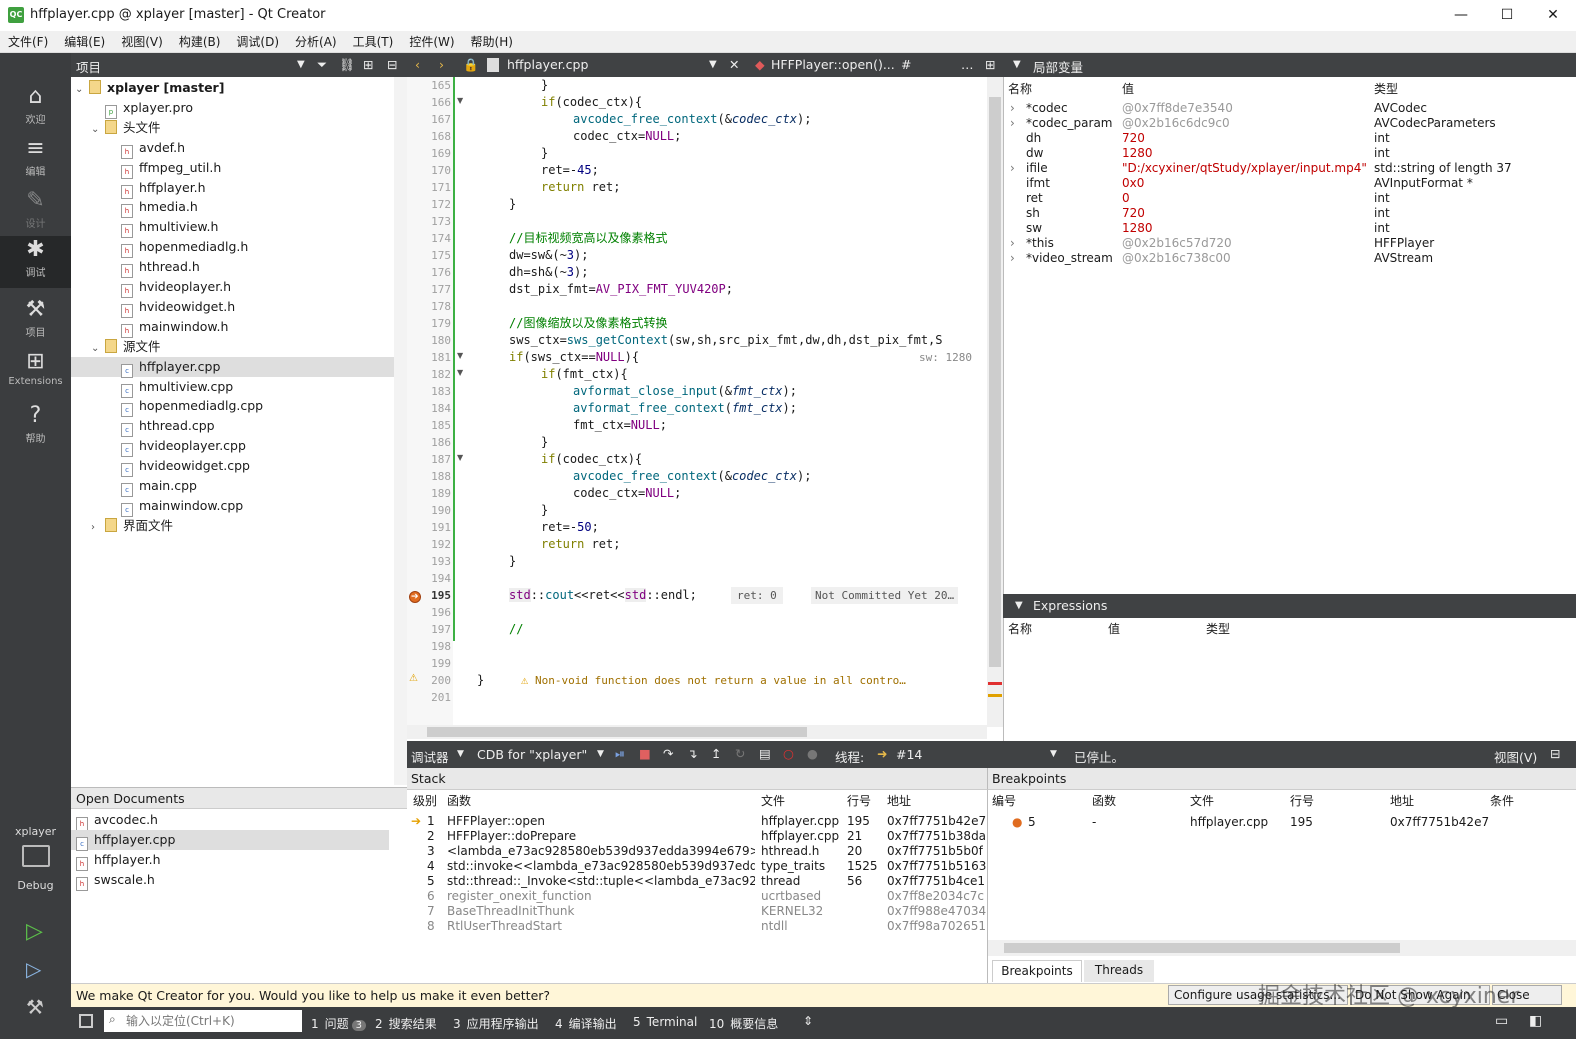 Image resolution: width=1576 pixels, height=1039 pixels. I want to click on step-out-icon: ↥, so click(716, 753).